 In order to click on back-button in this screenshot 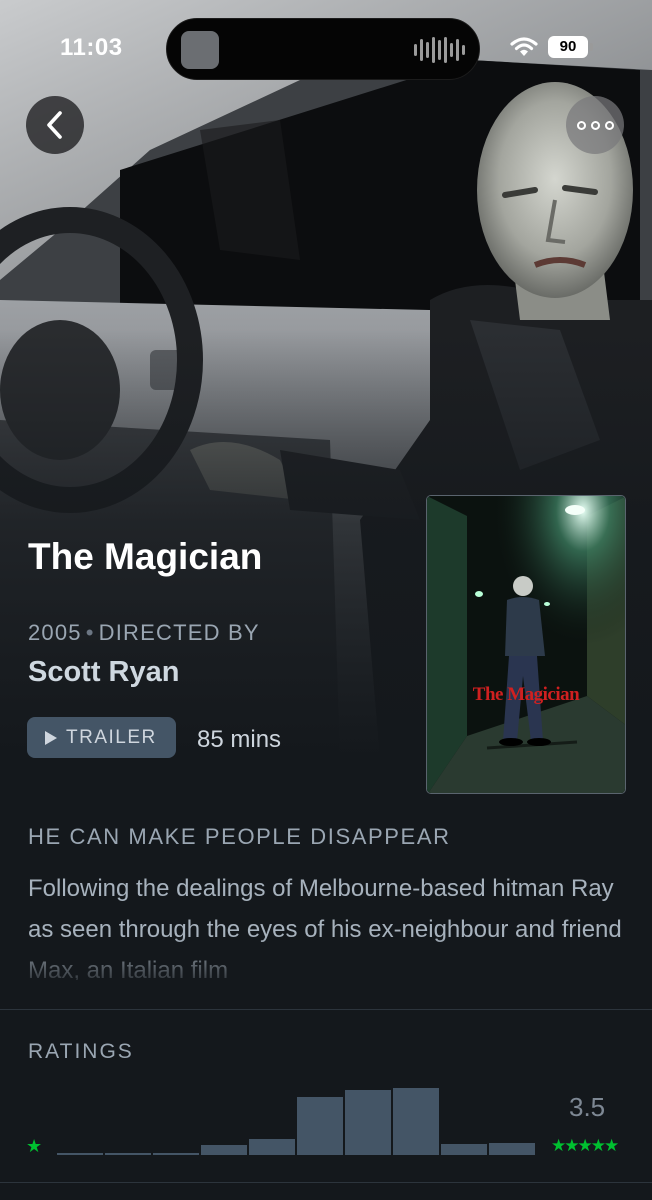, I will do `click(55, 125)`.